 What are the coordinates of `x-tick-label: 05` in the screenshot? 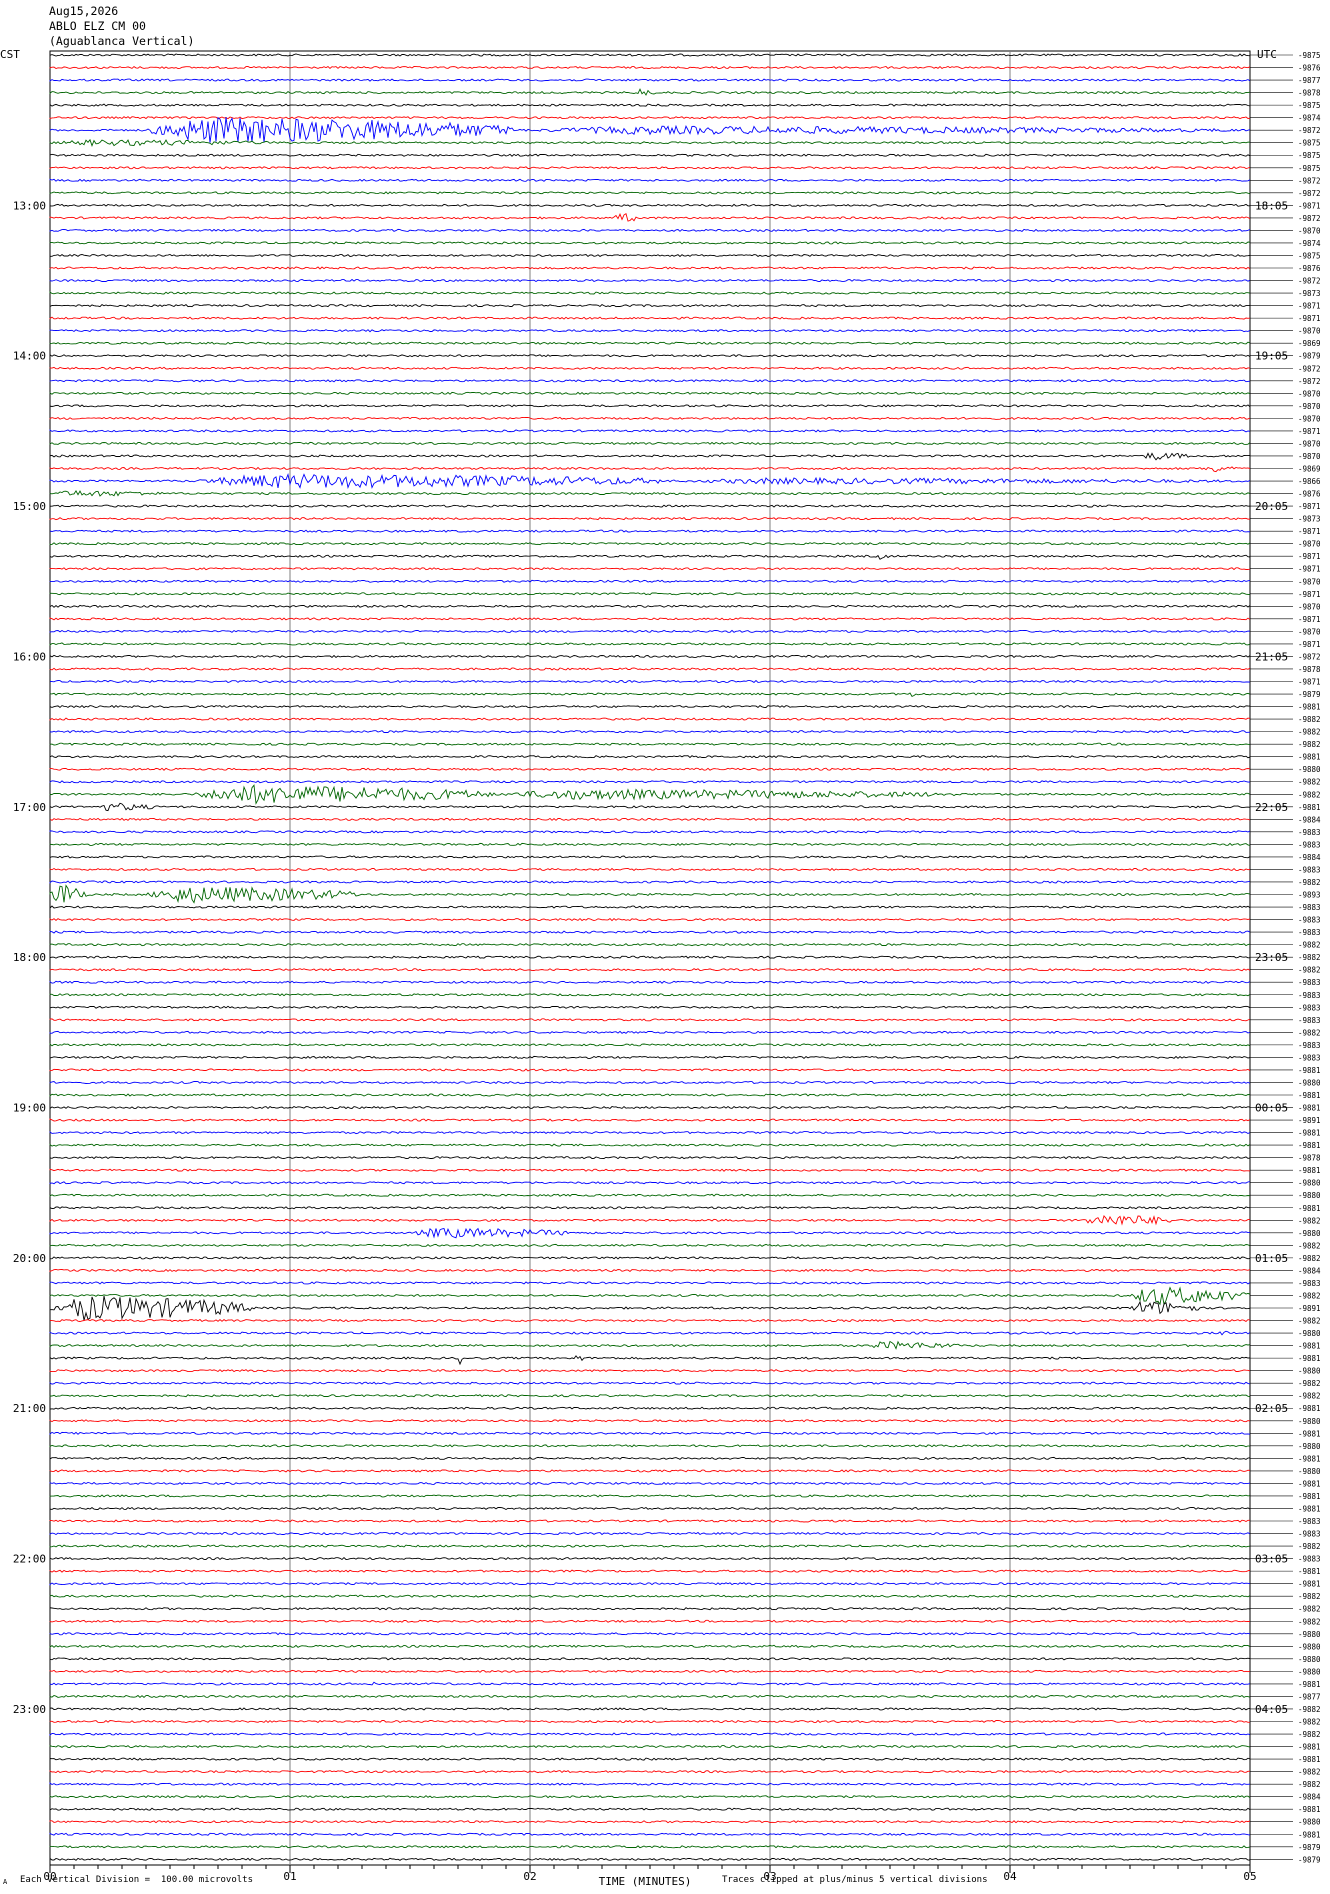 It's located at (1249, 1876).